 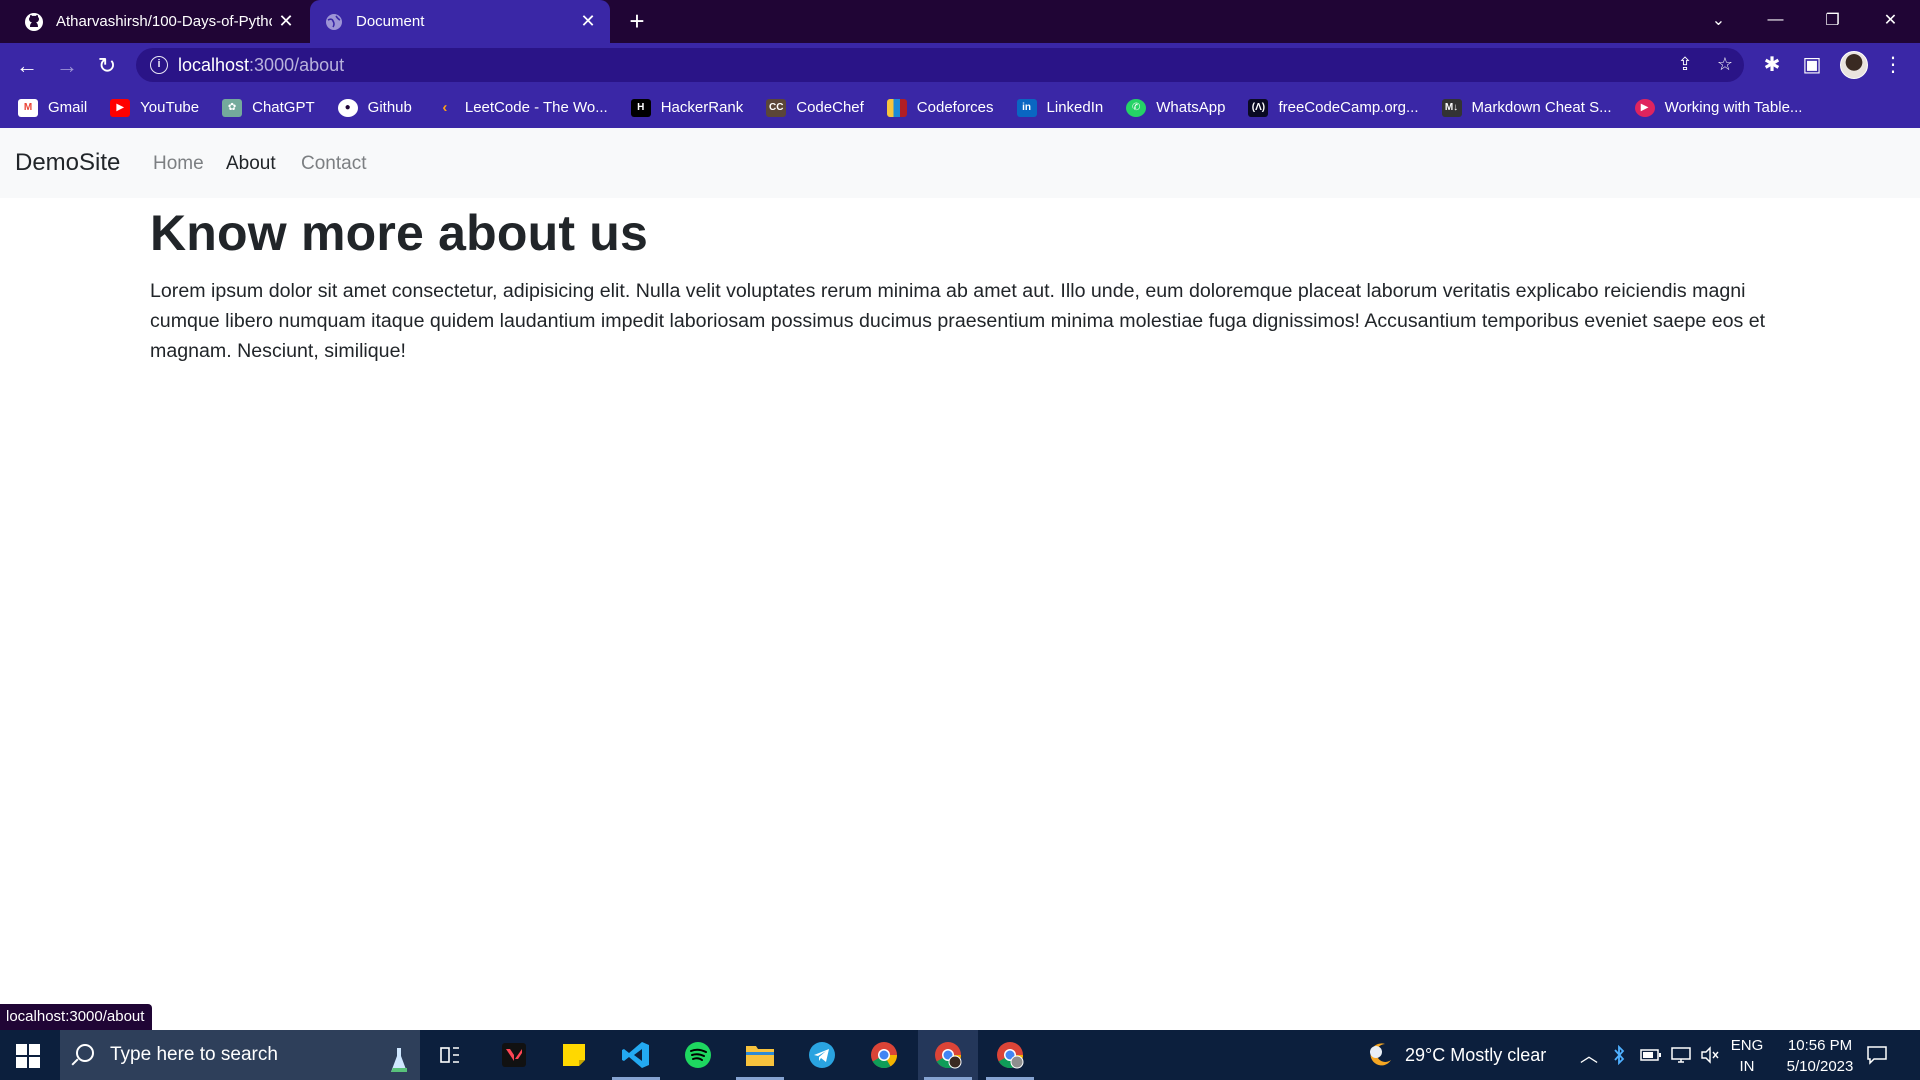 What do you see at coordinates (1589, 1055) in the screenshot?
I see `show-hidden-icons-chevron: ︿` at bounding box center [1589, 1055].